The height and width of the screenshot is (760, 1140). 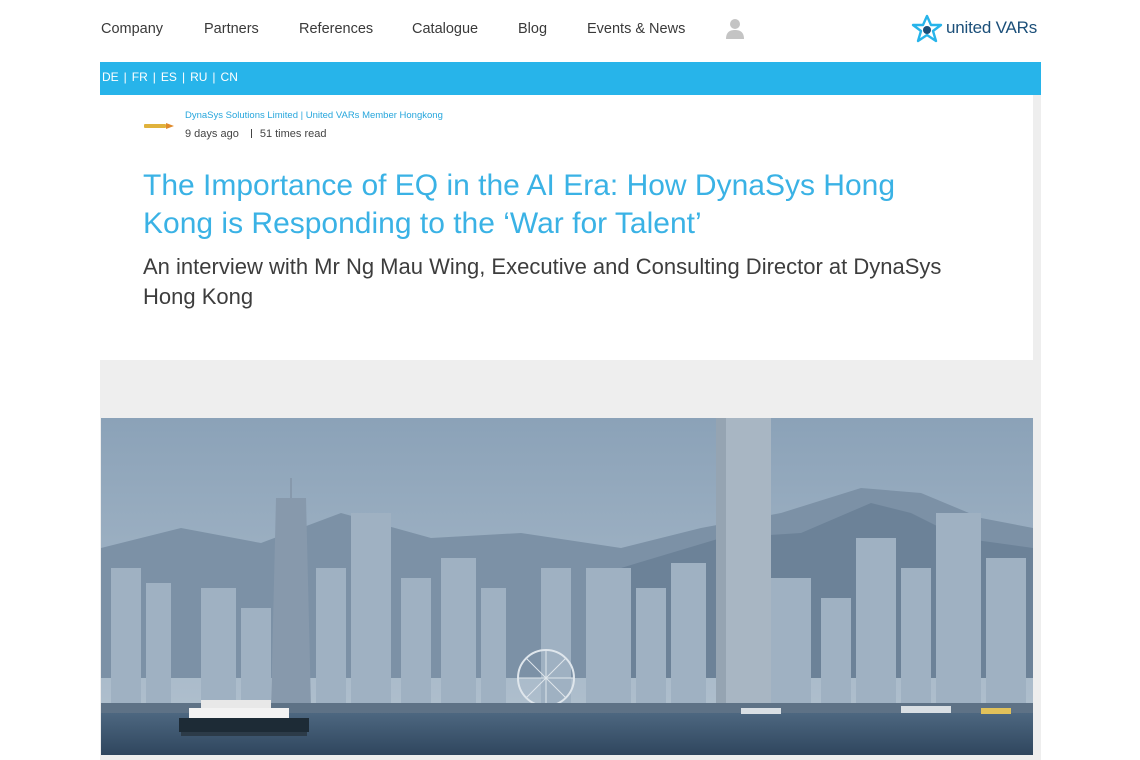 I want to click on meta-divider, so click(x=251, y=133).